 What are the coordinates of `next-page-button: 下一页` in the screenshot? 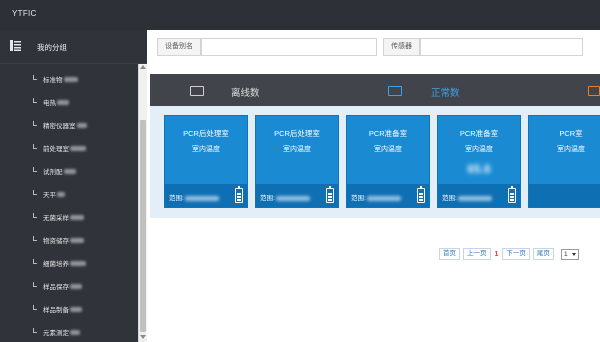 It's located at (516, 254).